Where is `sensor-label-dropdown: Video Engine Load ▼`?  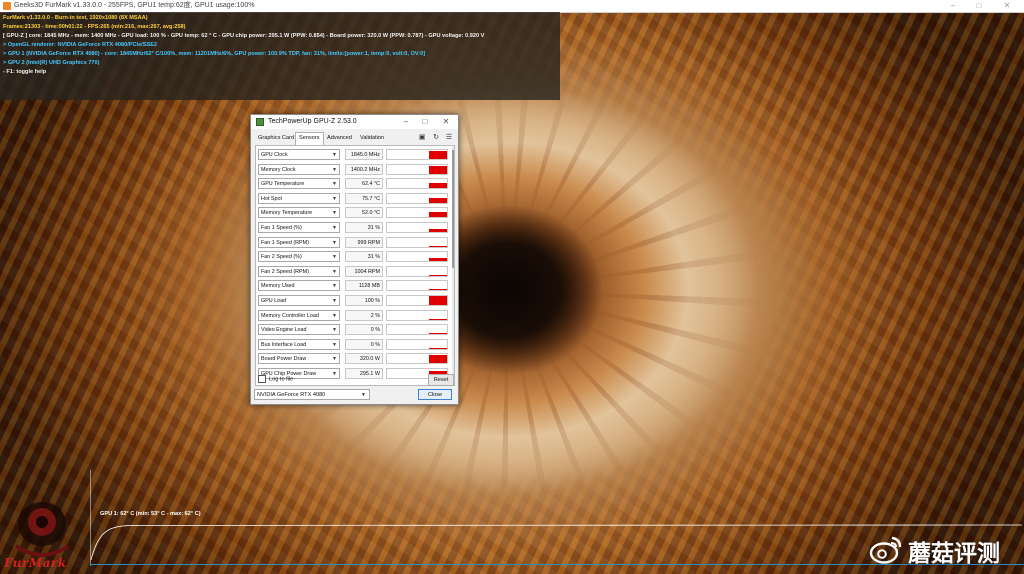 sensor-label-dropdown: Video Engine Load ▼ is located at coordinates (299, 330).